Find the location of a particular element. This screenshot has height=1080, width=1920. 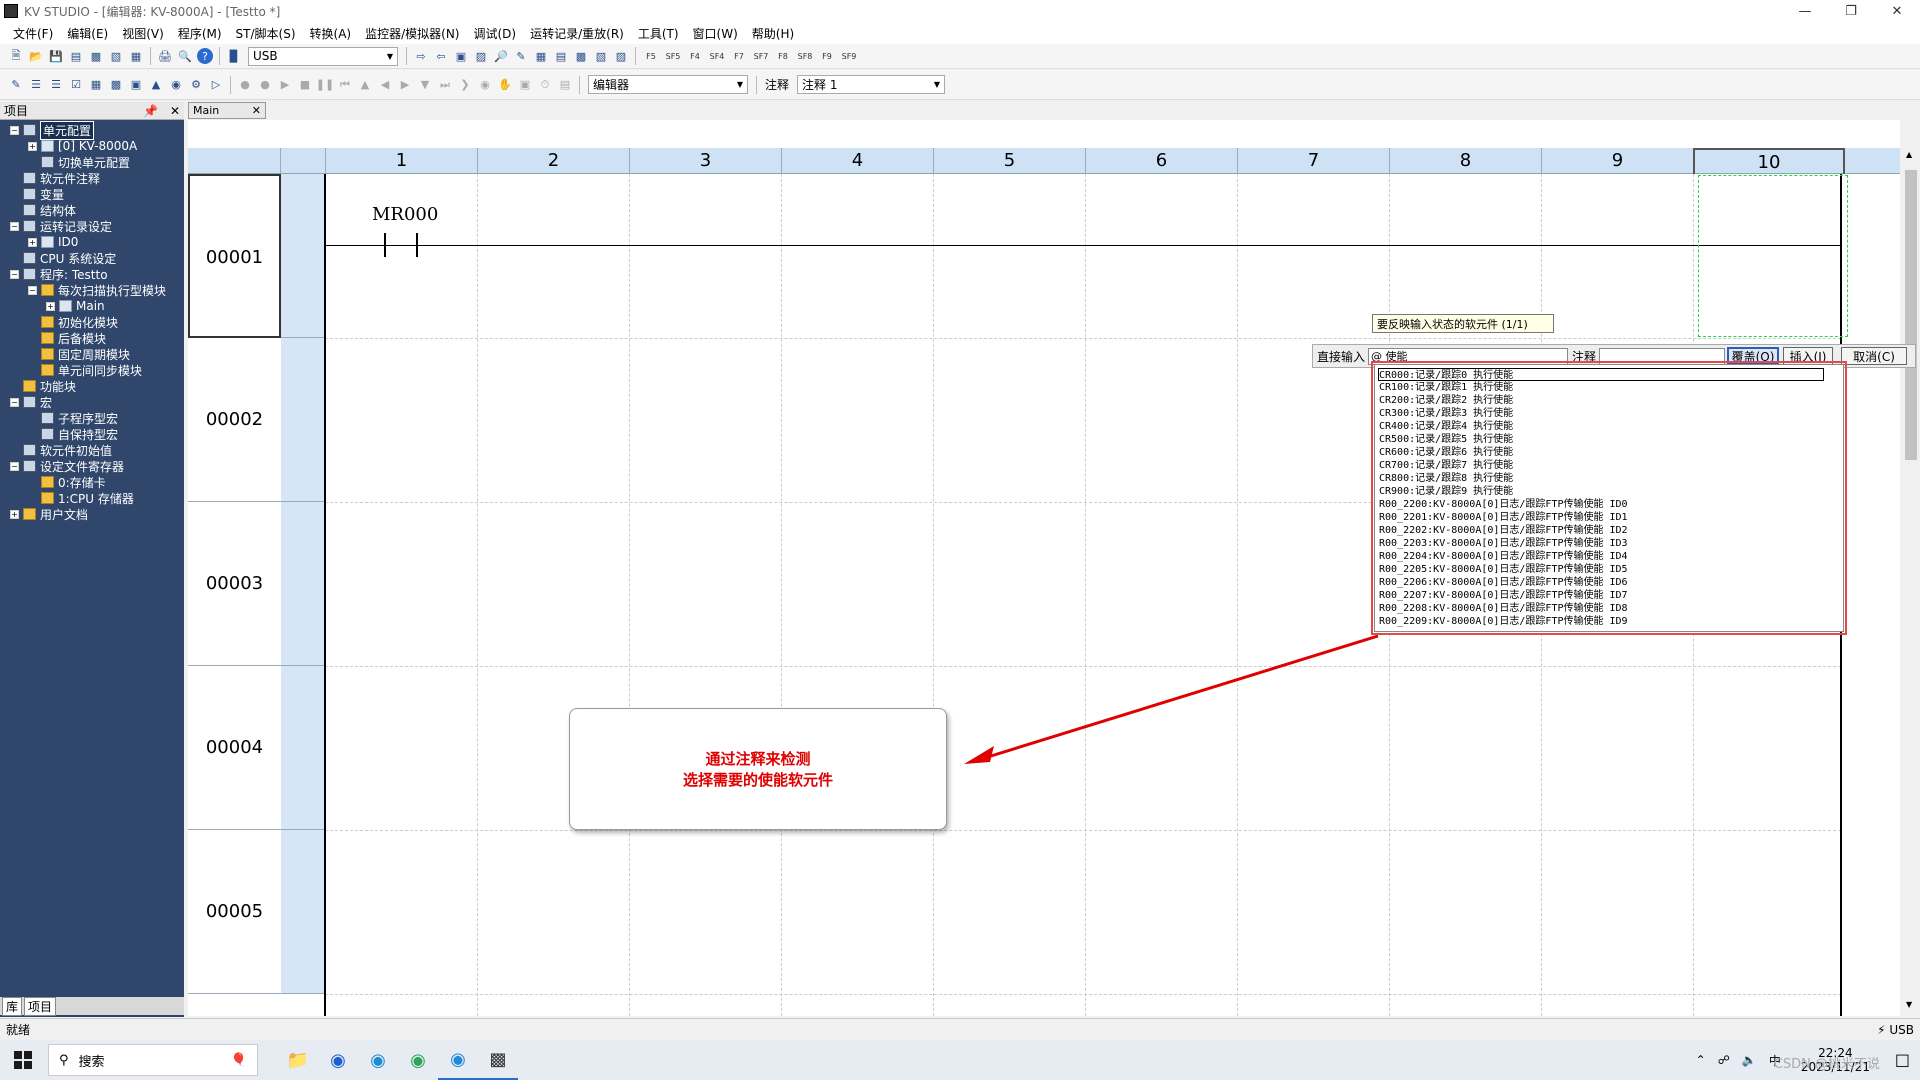

suggestion-item: R00_2206:KV-8000A[0]日志/跟踪FTP传输使能 ID6 is located at coordinates (1503, 582).